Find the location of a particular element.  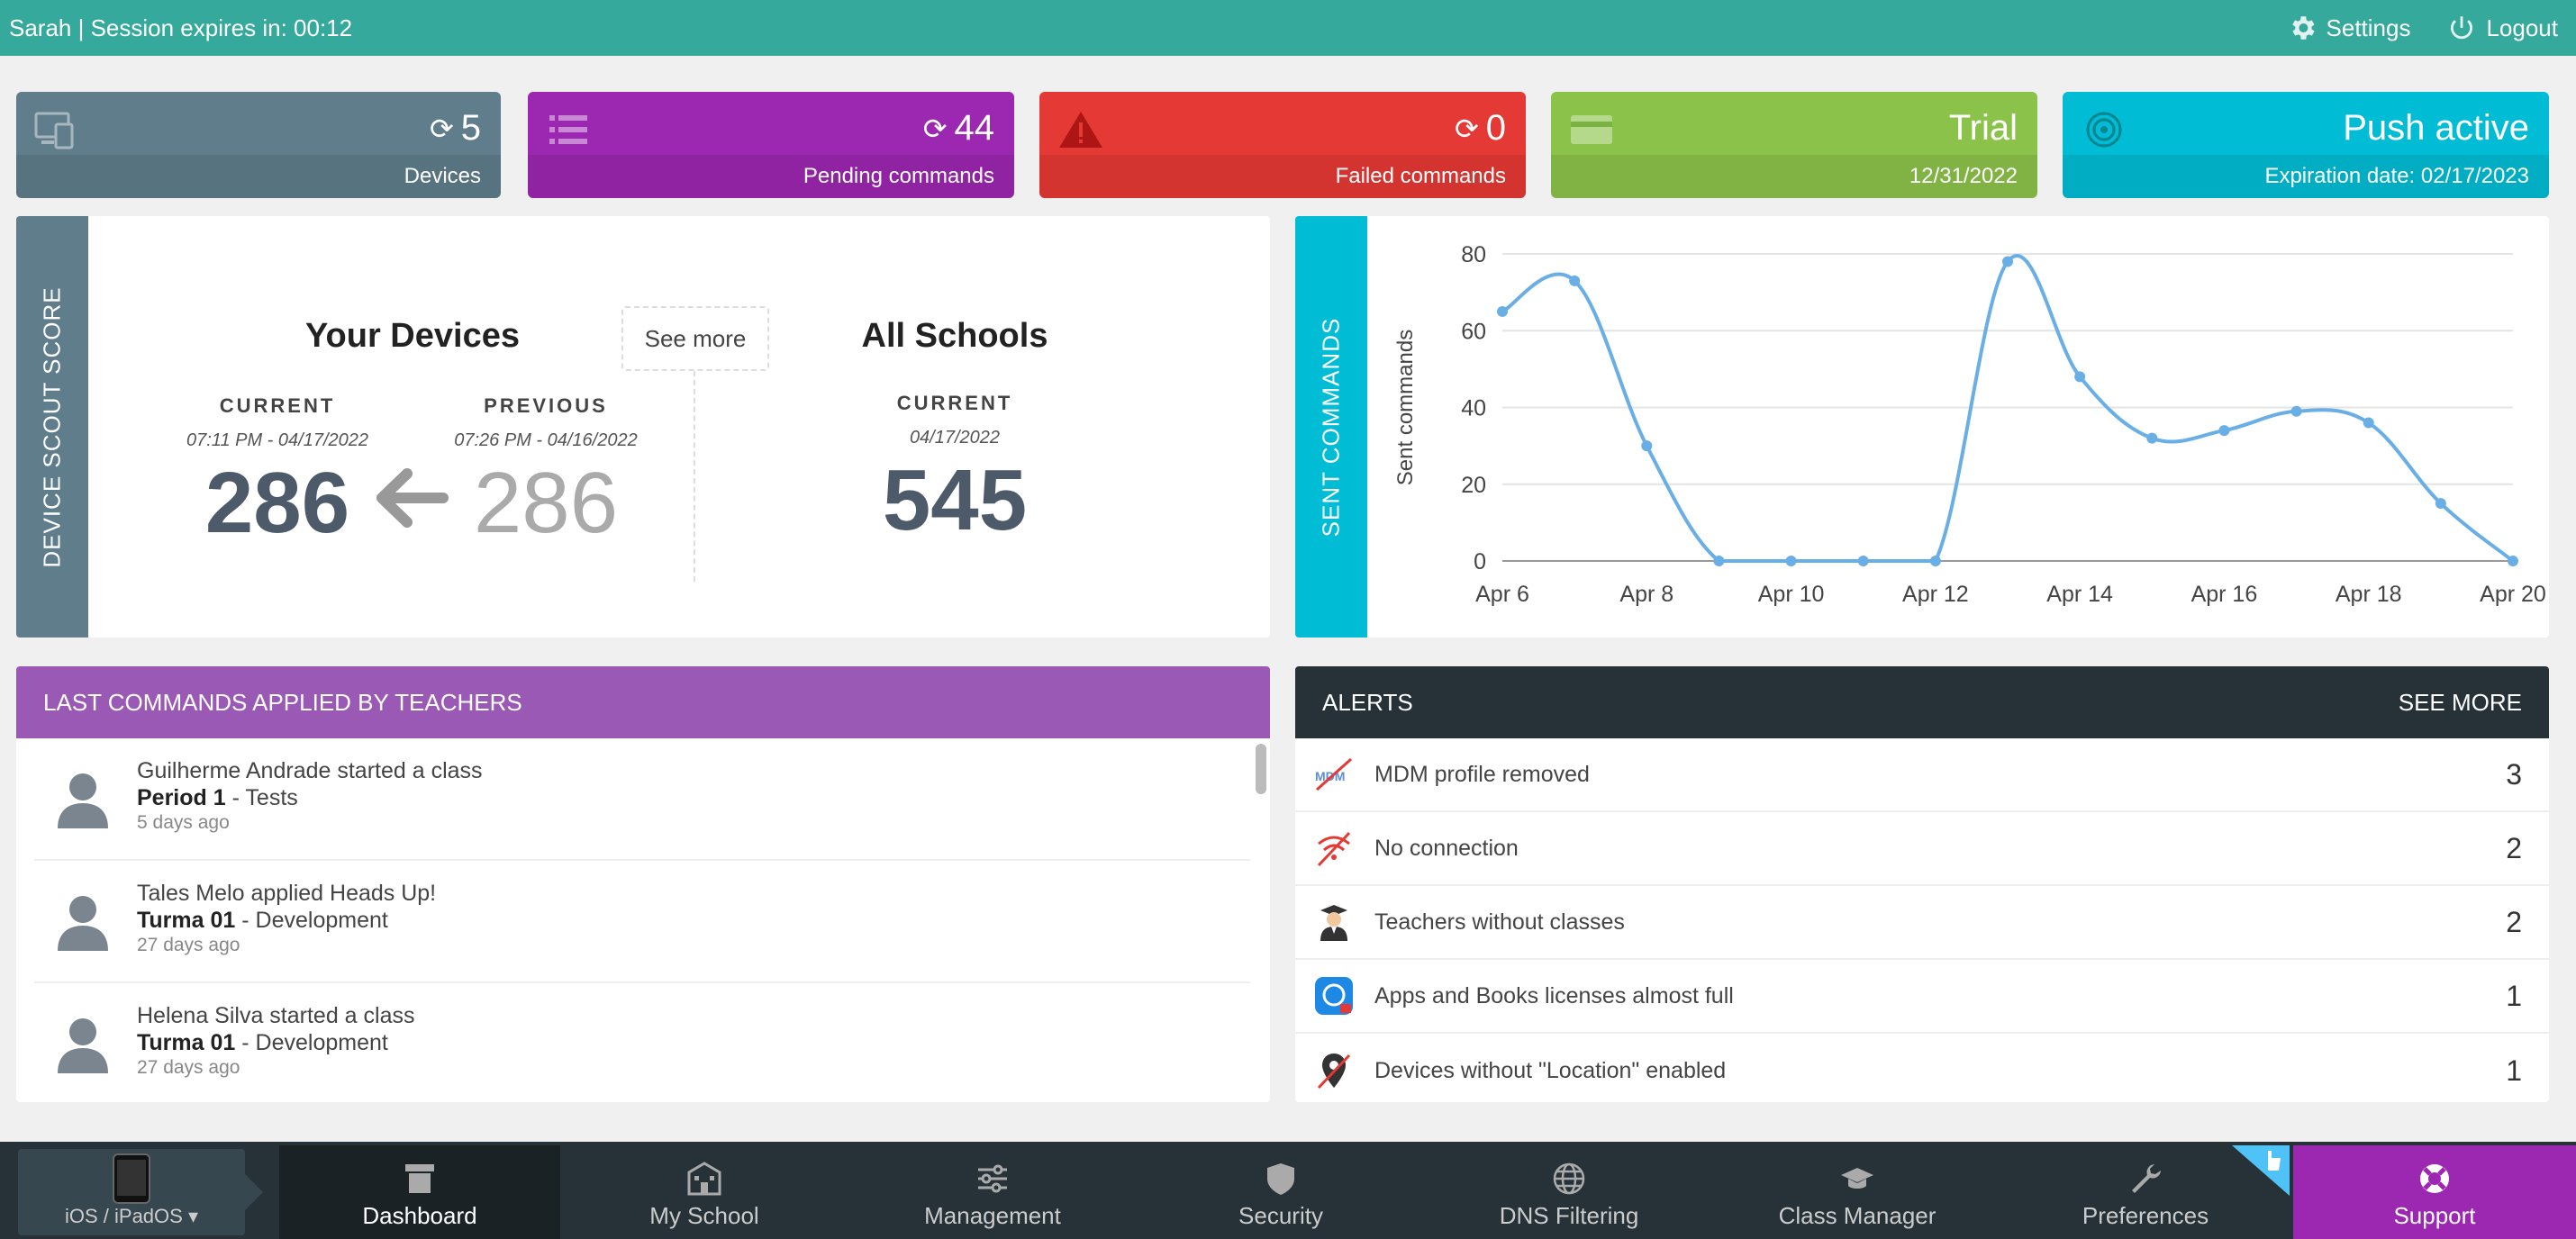

x-tick-label: Apr 6 is located at coordinates (1502, 594).